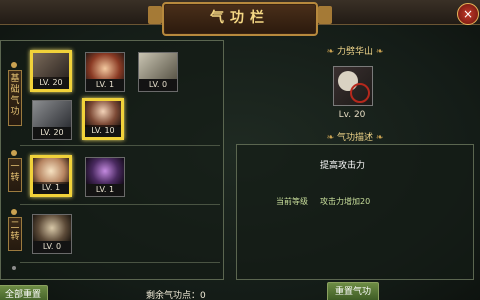  I want to click on selected-skill-icon, so click(353, 86).